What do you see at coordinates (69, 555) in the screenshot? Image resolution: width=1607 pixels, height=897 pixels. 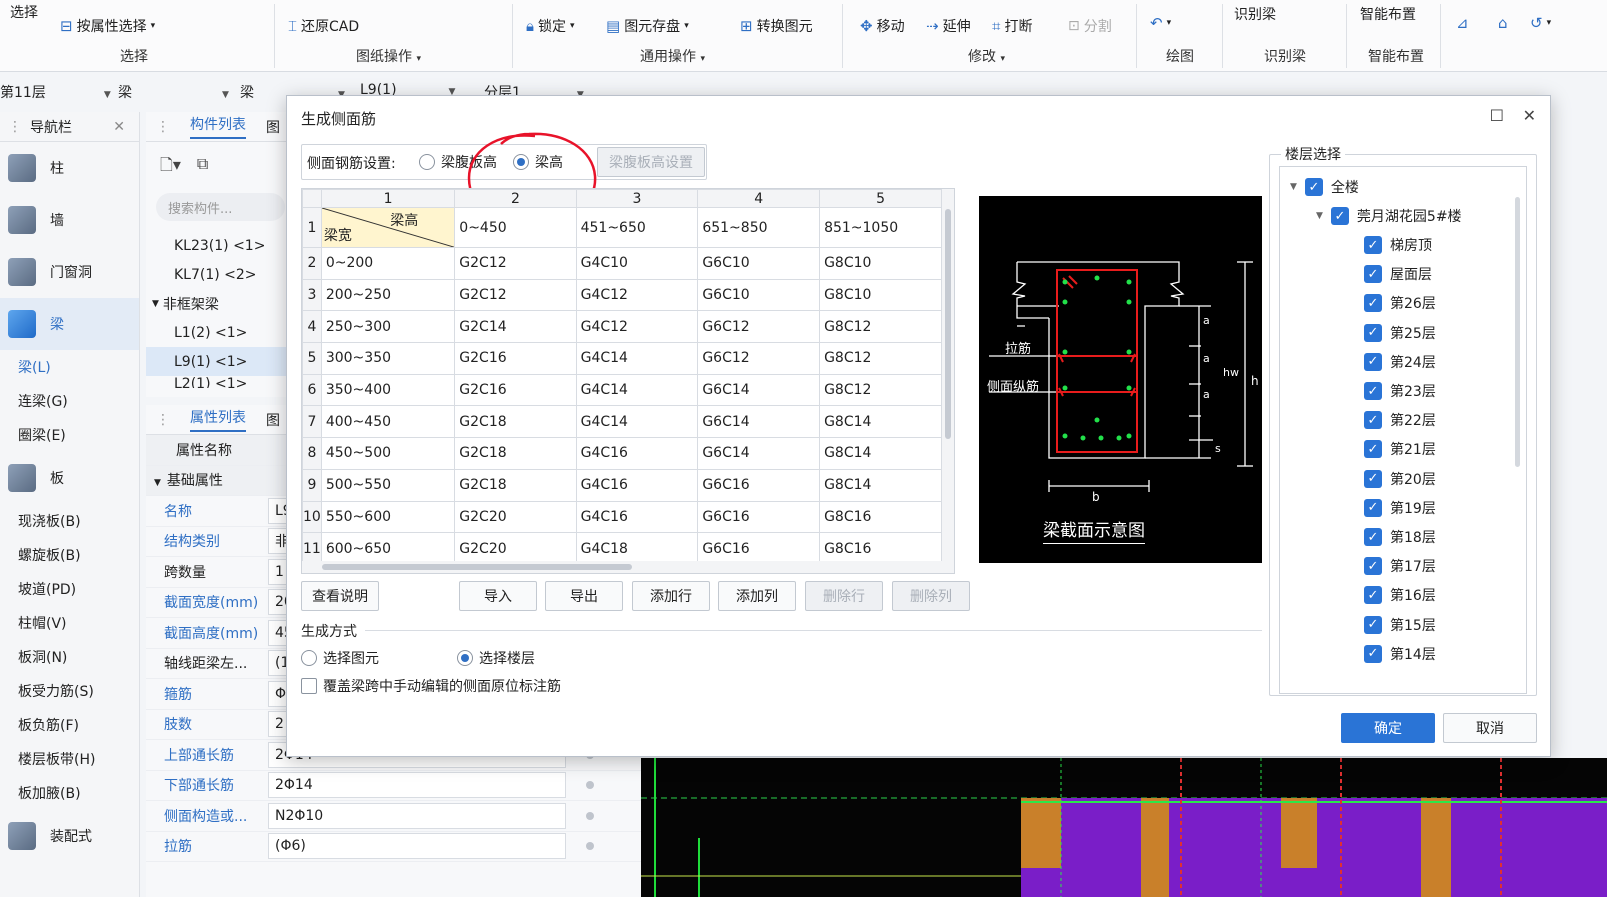 I see `nav-sub-spiral-slab: 螺旋板(B)` at bounding box center [69, 555].